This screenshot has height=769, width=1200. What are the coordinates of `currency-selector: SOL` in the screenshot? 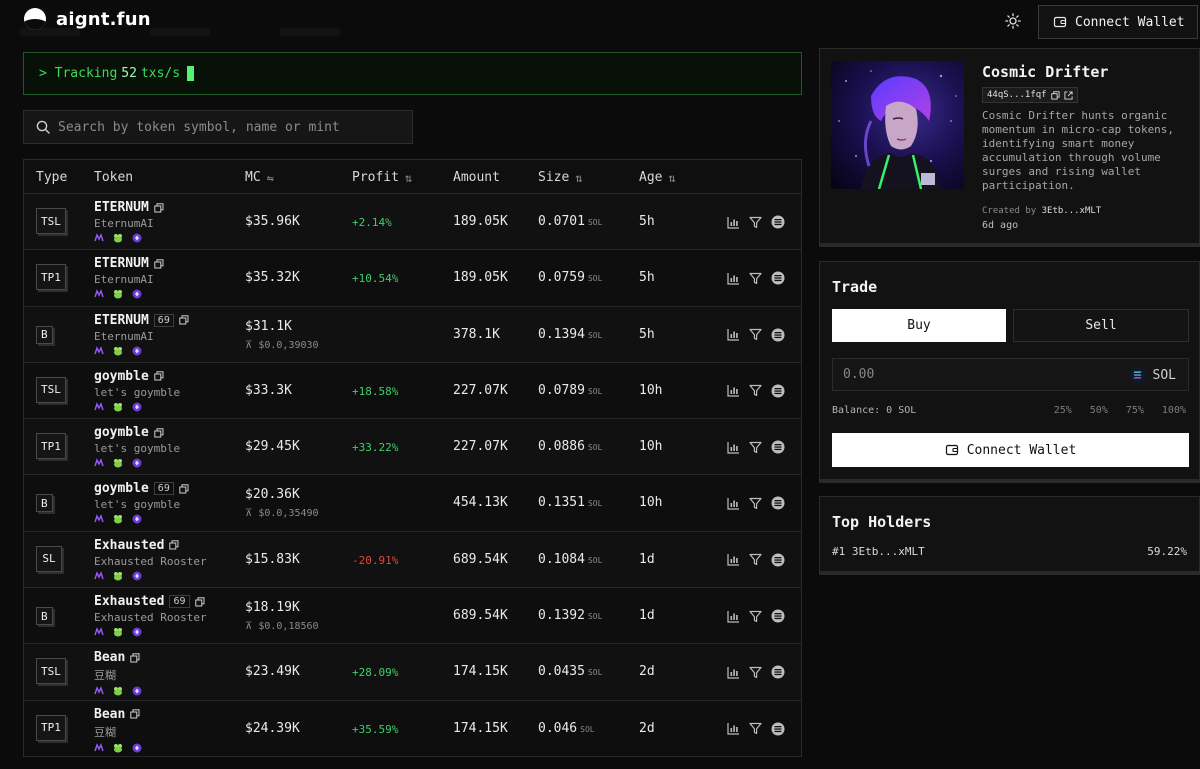 It's located at (1152, 375).